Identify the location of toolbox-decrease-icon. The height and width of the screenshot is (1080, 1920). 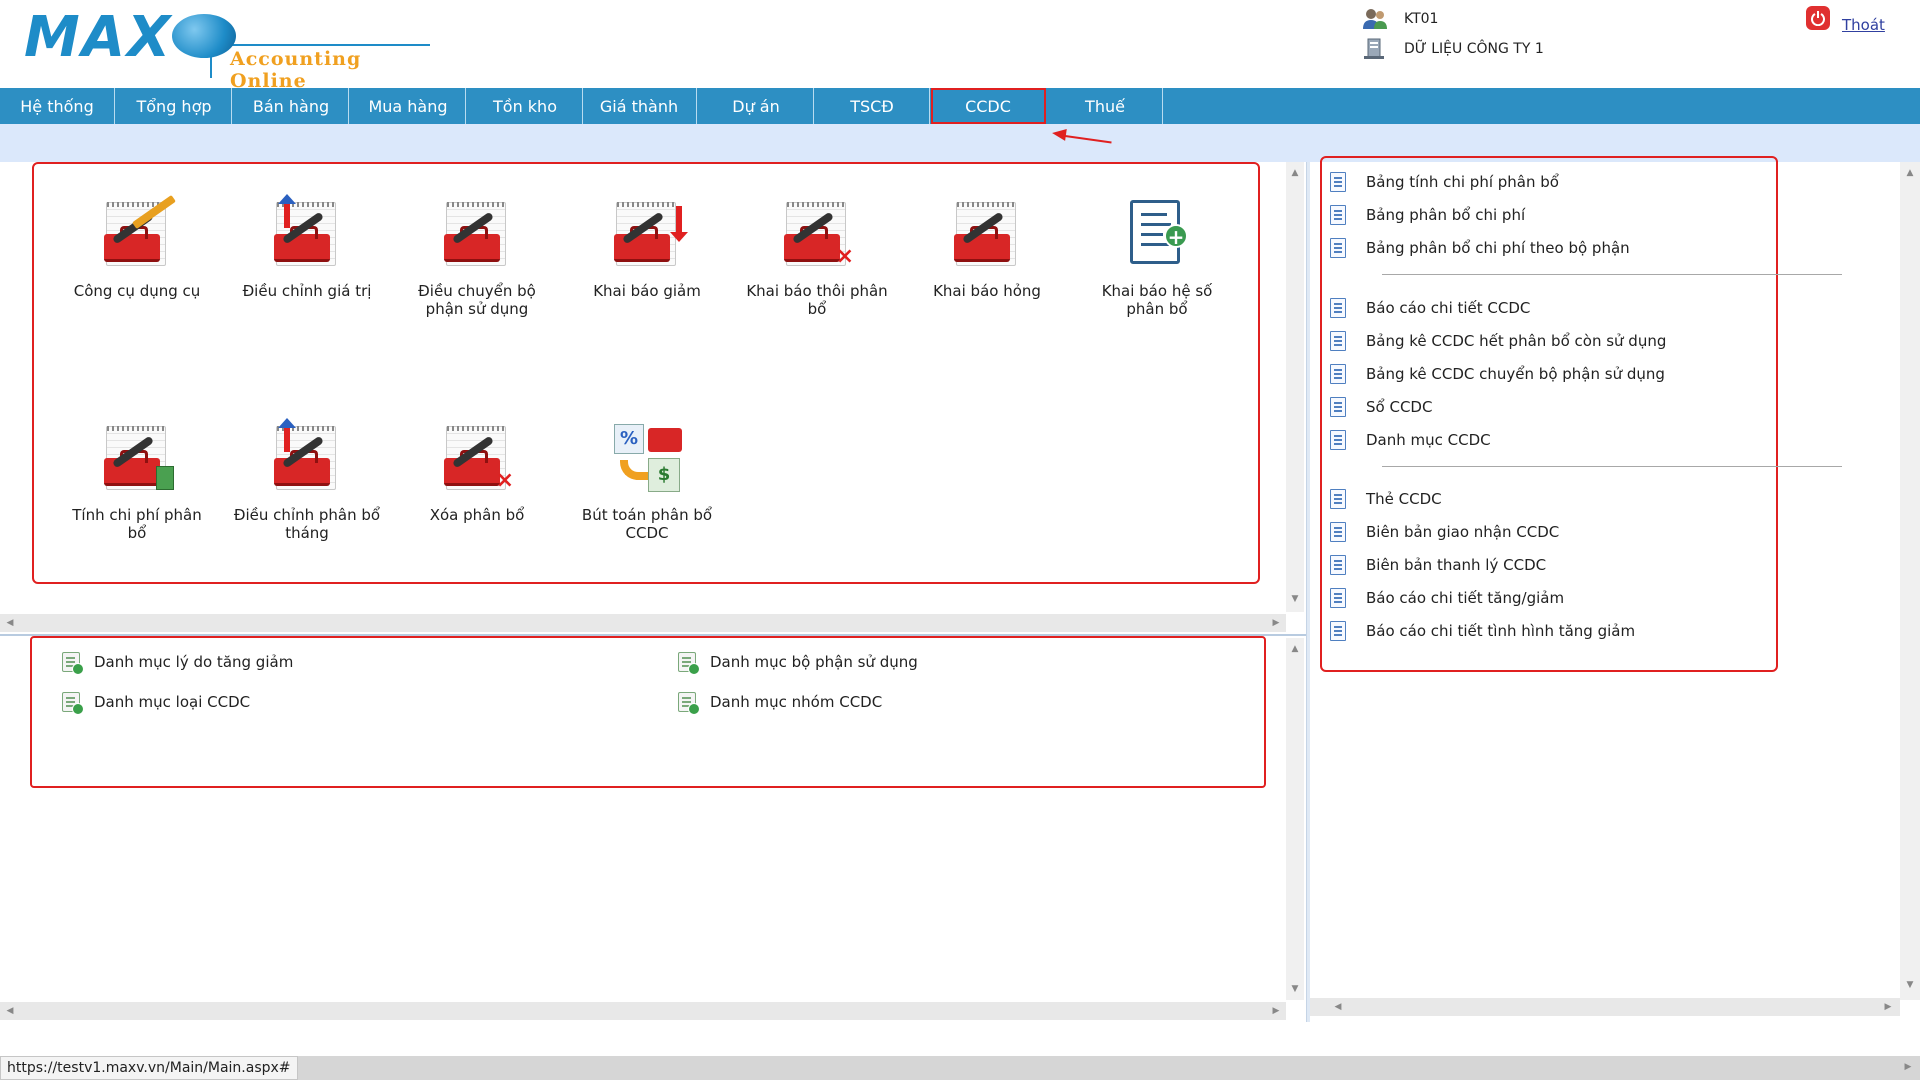
(649, 235).